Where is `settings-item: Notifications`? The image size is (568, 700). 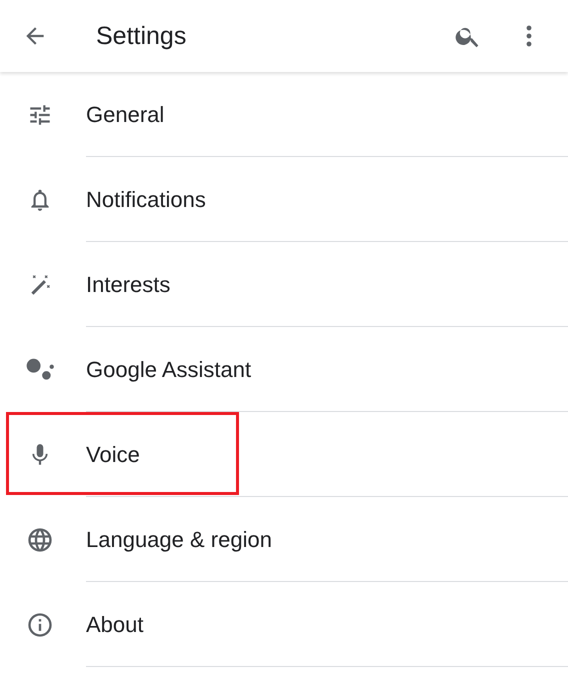 settings-item: Notifications is located at coordinates (284, 199).